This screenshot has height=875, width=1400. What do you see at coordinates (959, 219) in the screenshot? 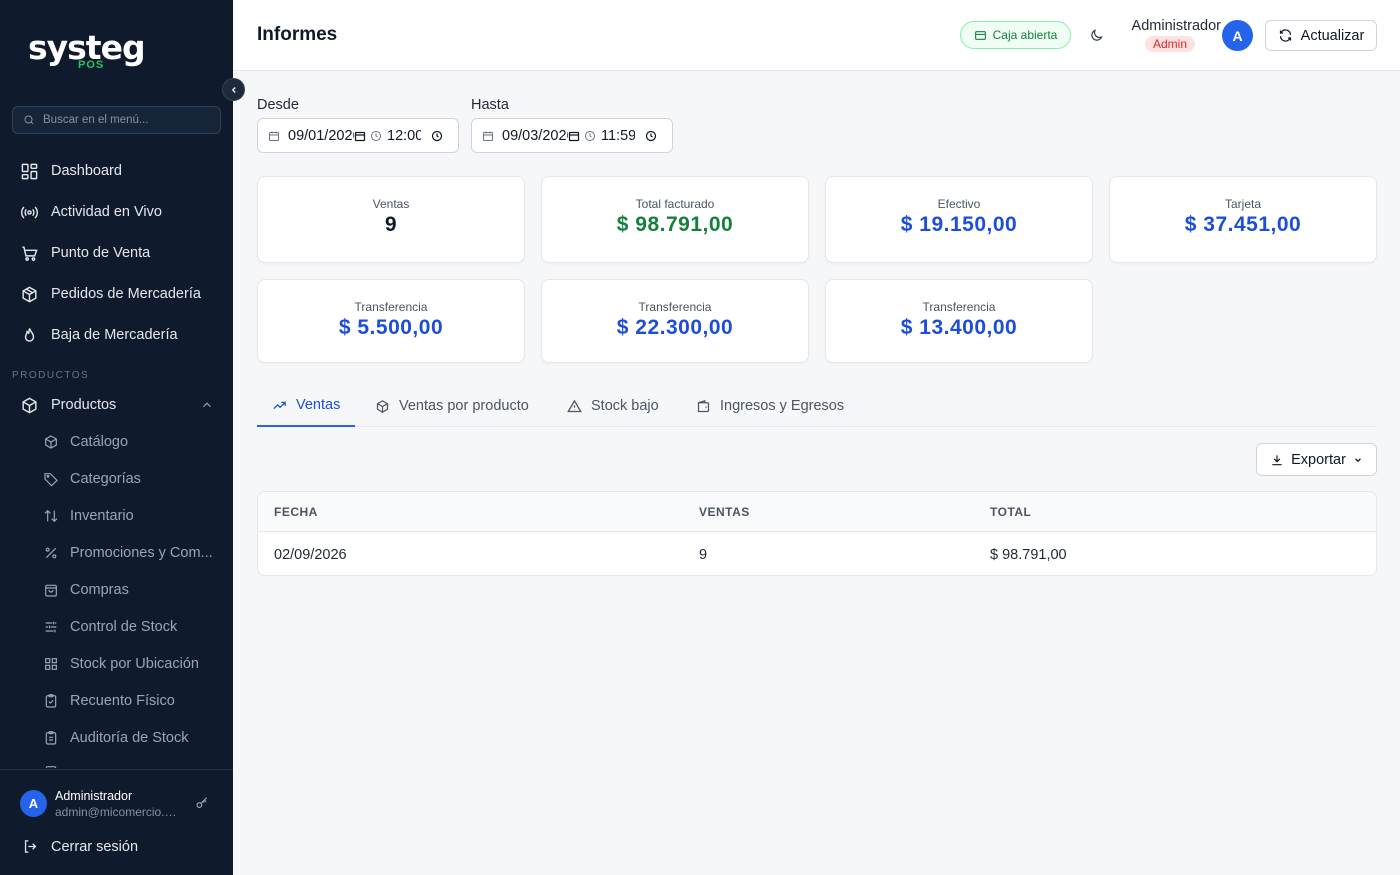
I see `stat-card-efectivo: Efectivo $ 19.150,00` at bounding box center [959, 219].